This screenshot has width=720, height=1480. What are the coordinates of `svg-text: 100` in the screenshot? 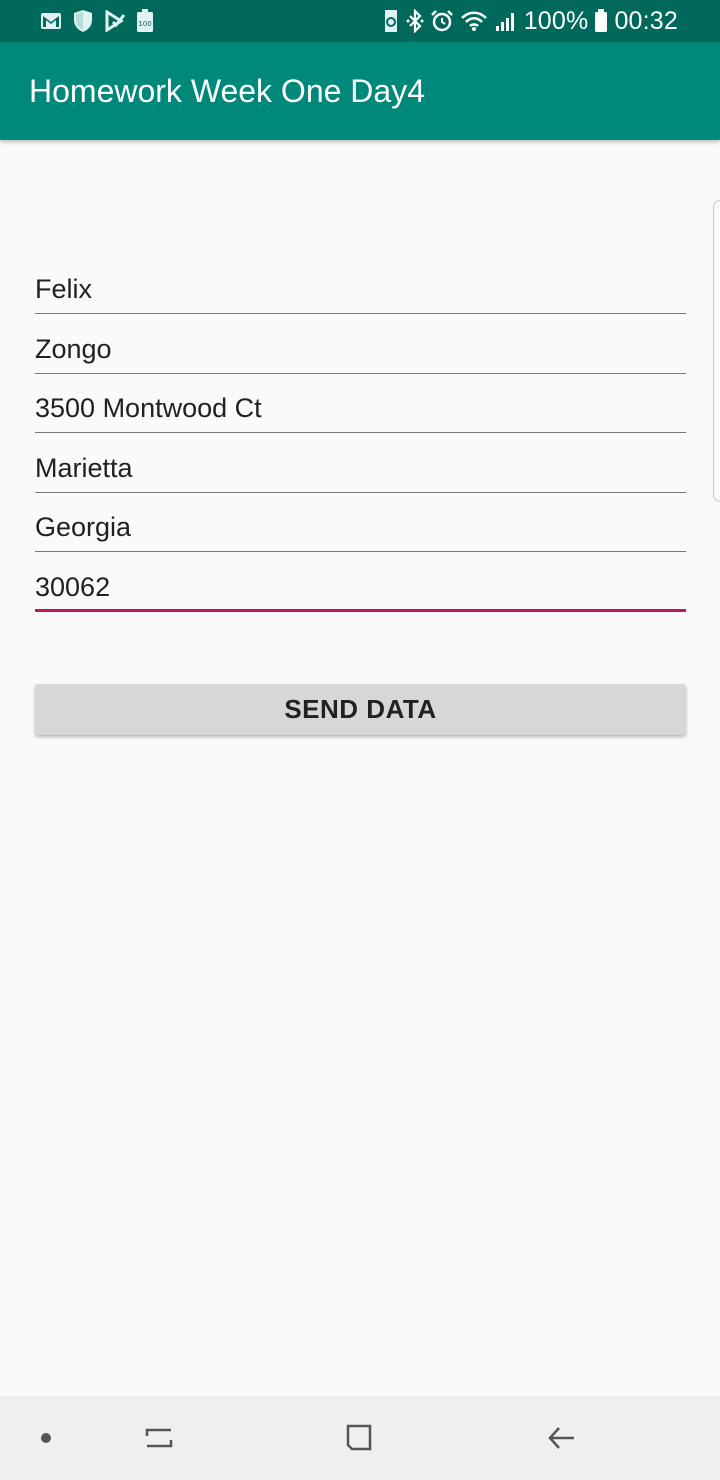 It's located at (144, 24).